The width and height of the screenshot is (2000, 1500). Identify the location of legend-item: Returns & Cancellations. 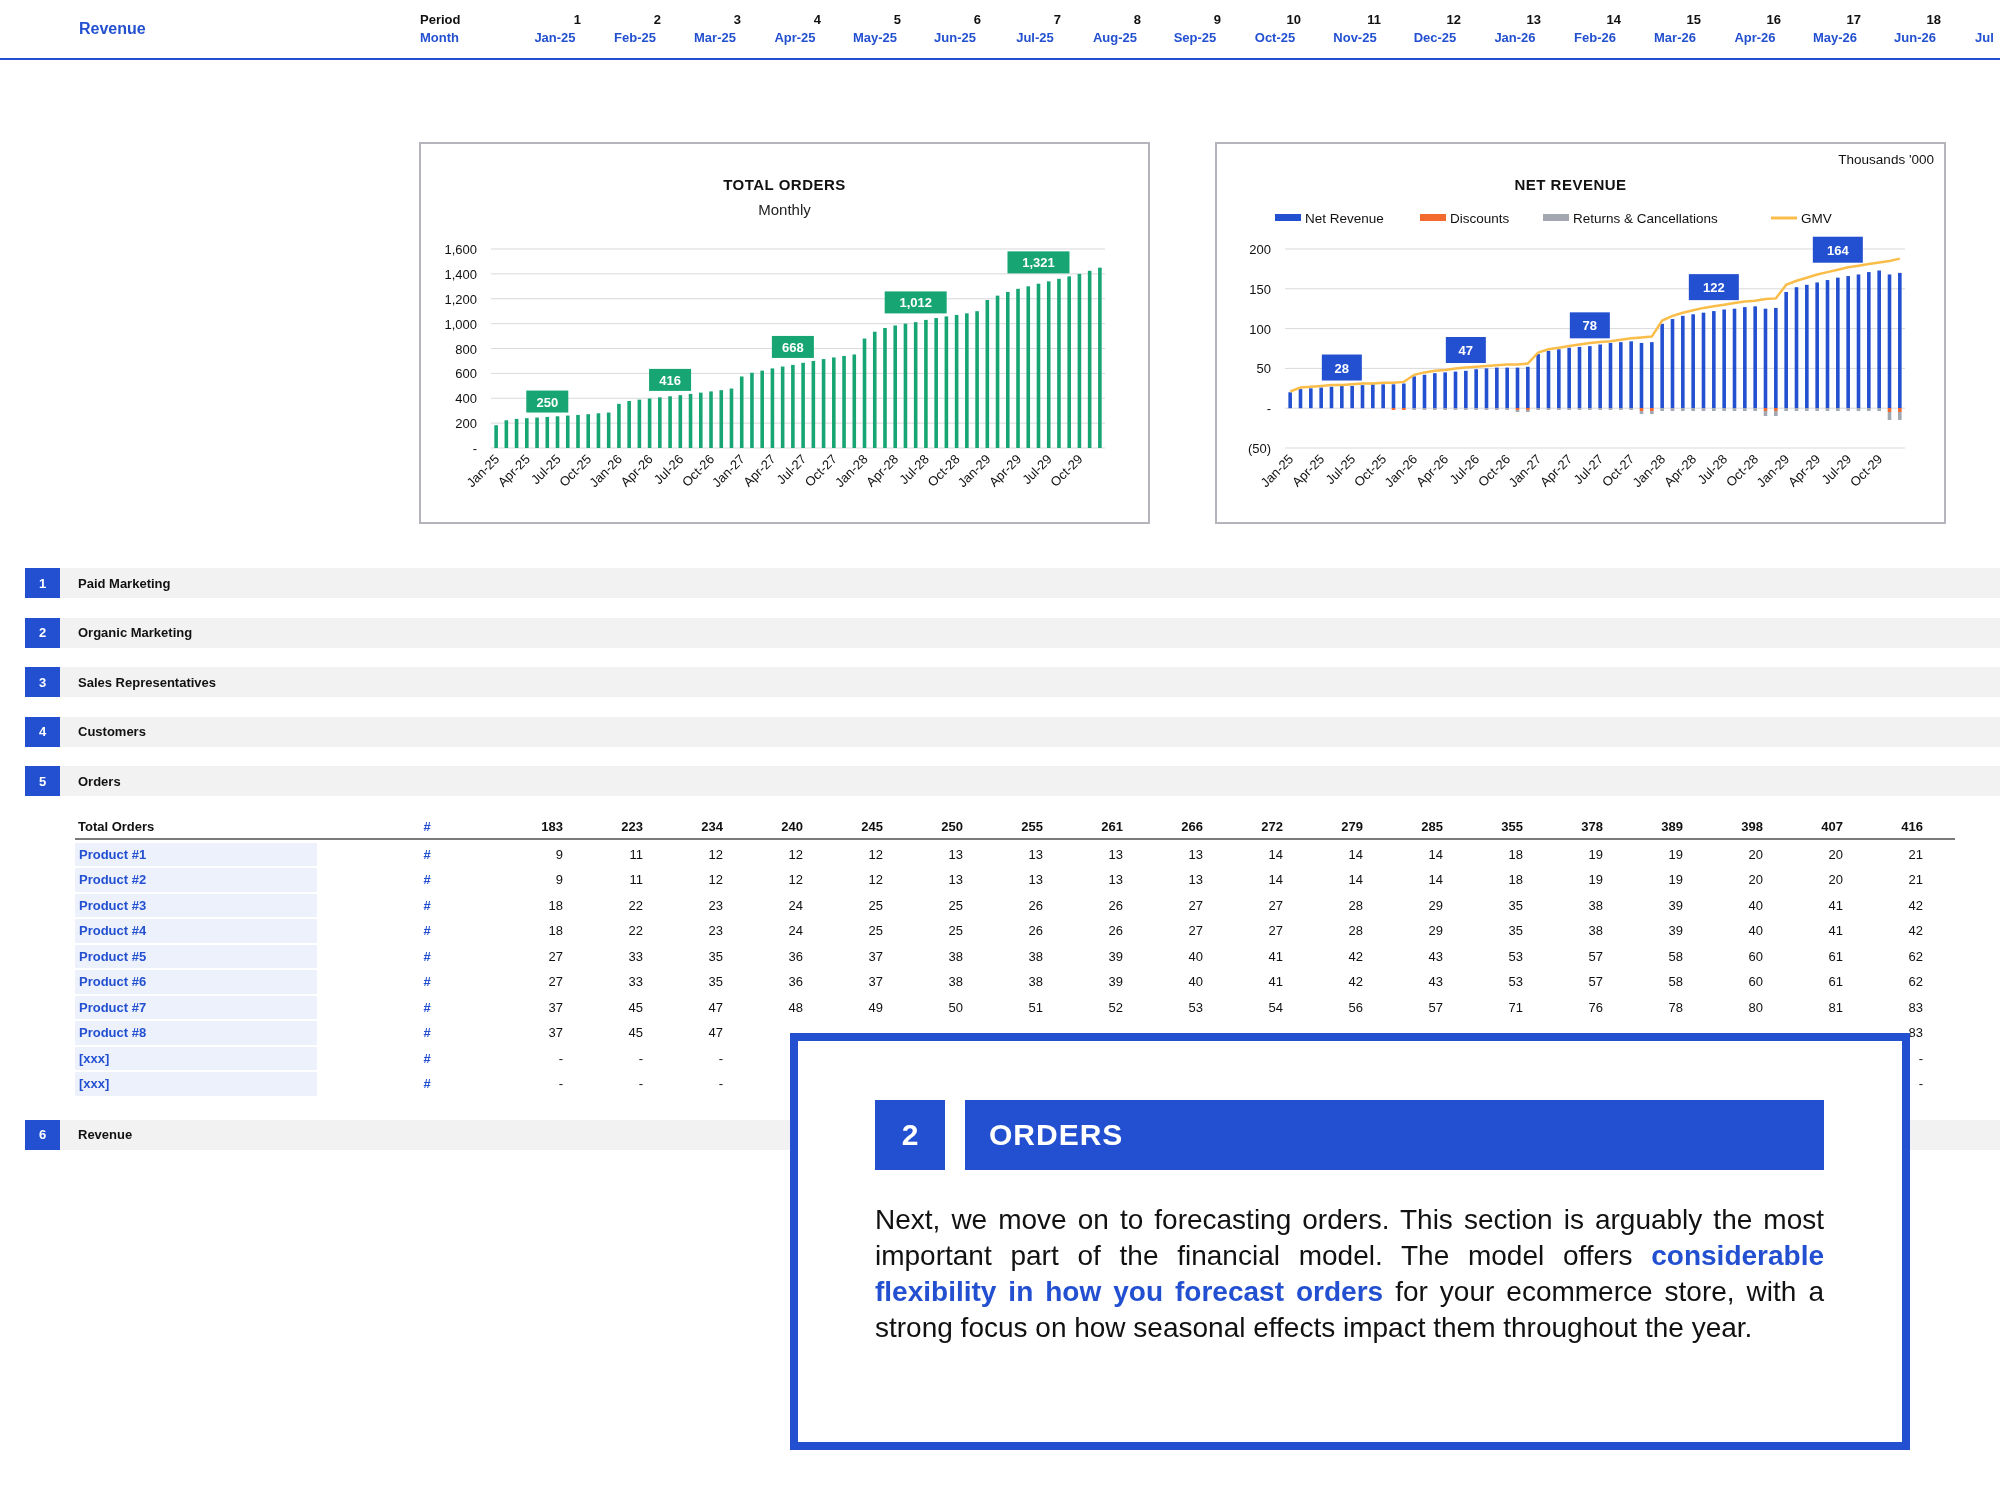
(1630, 218).